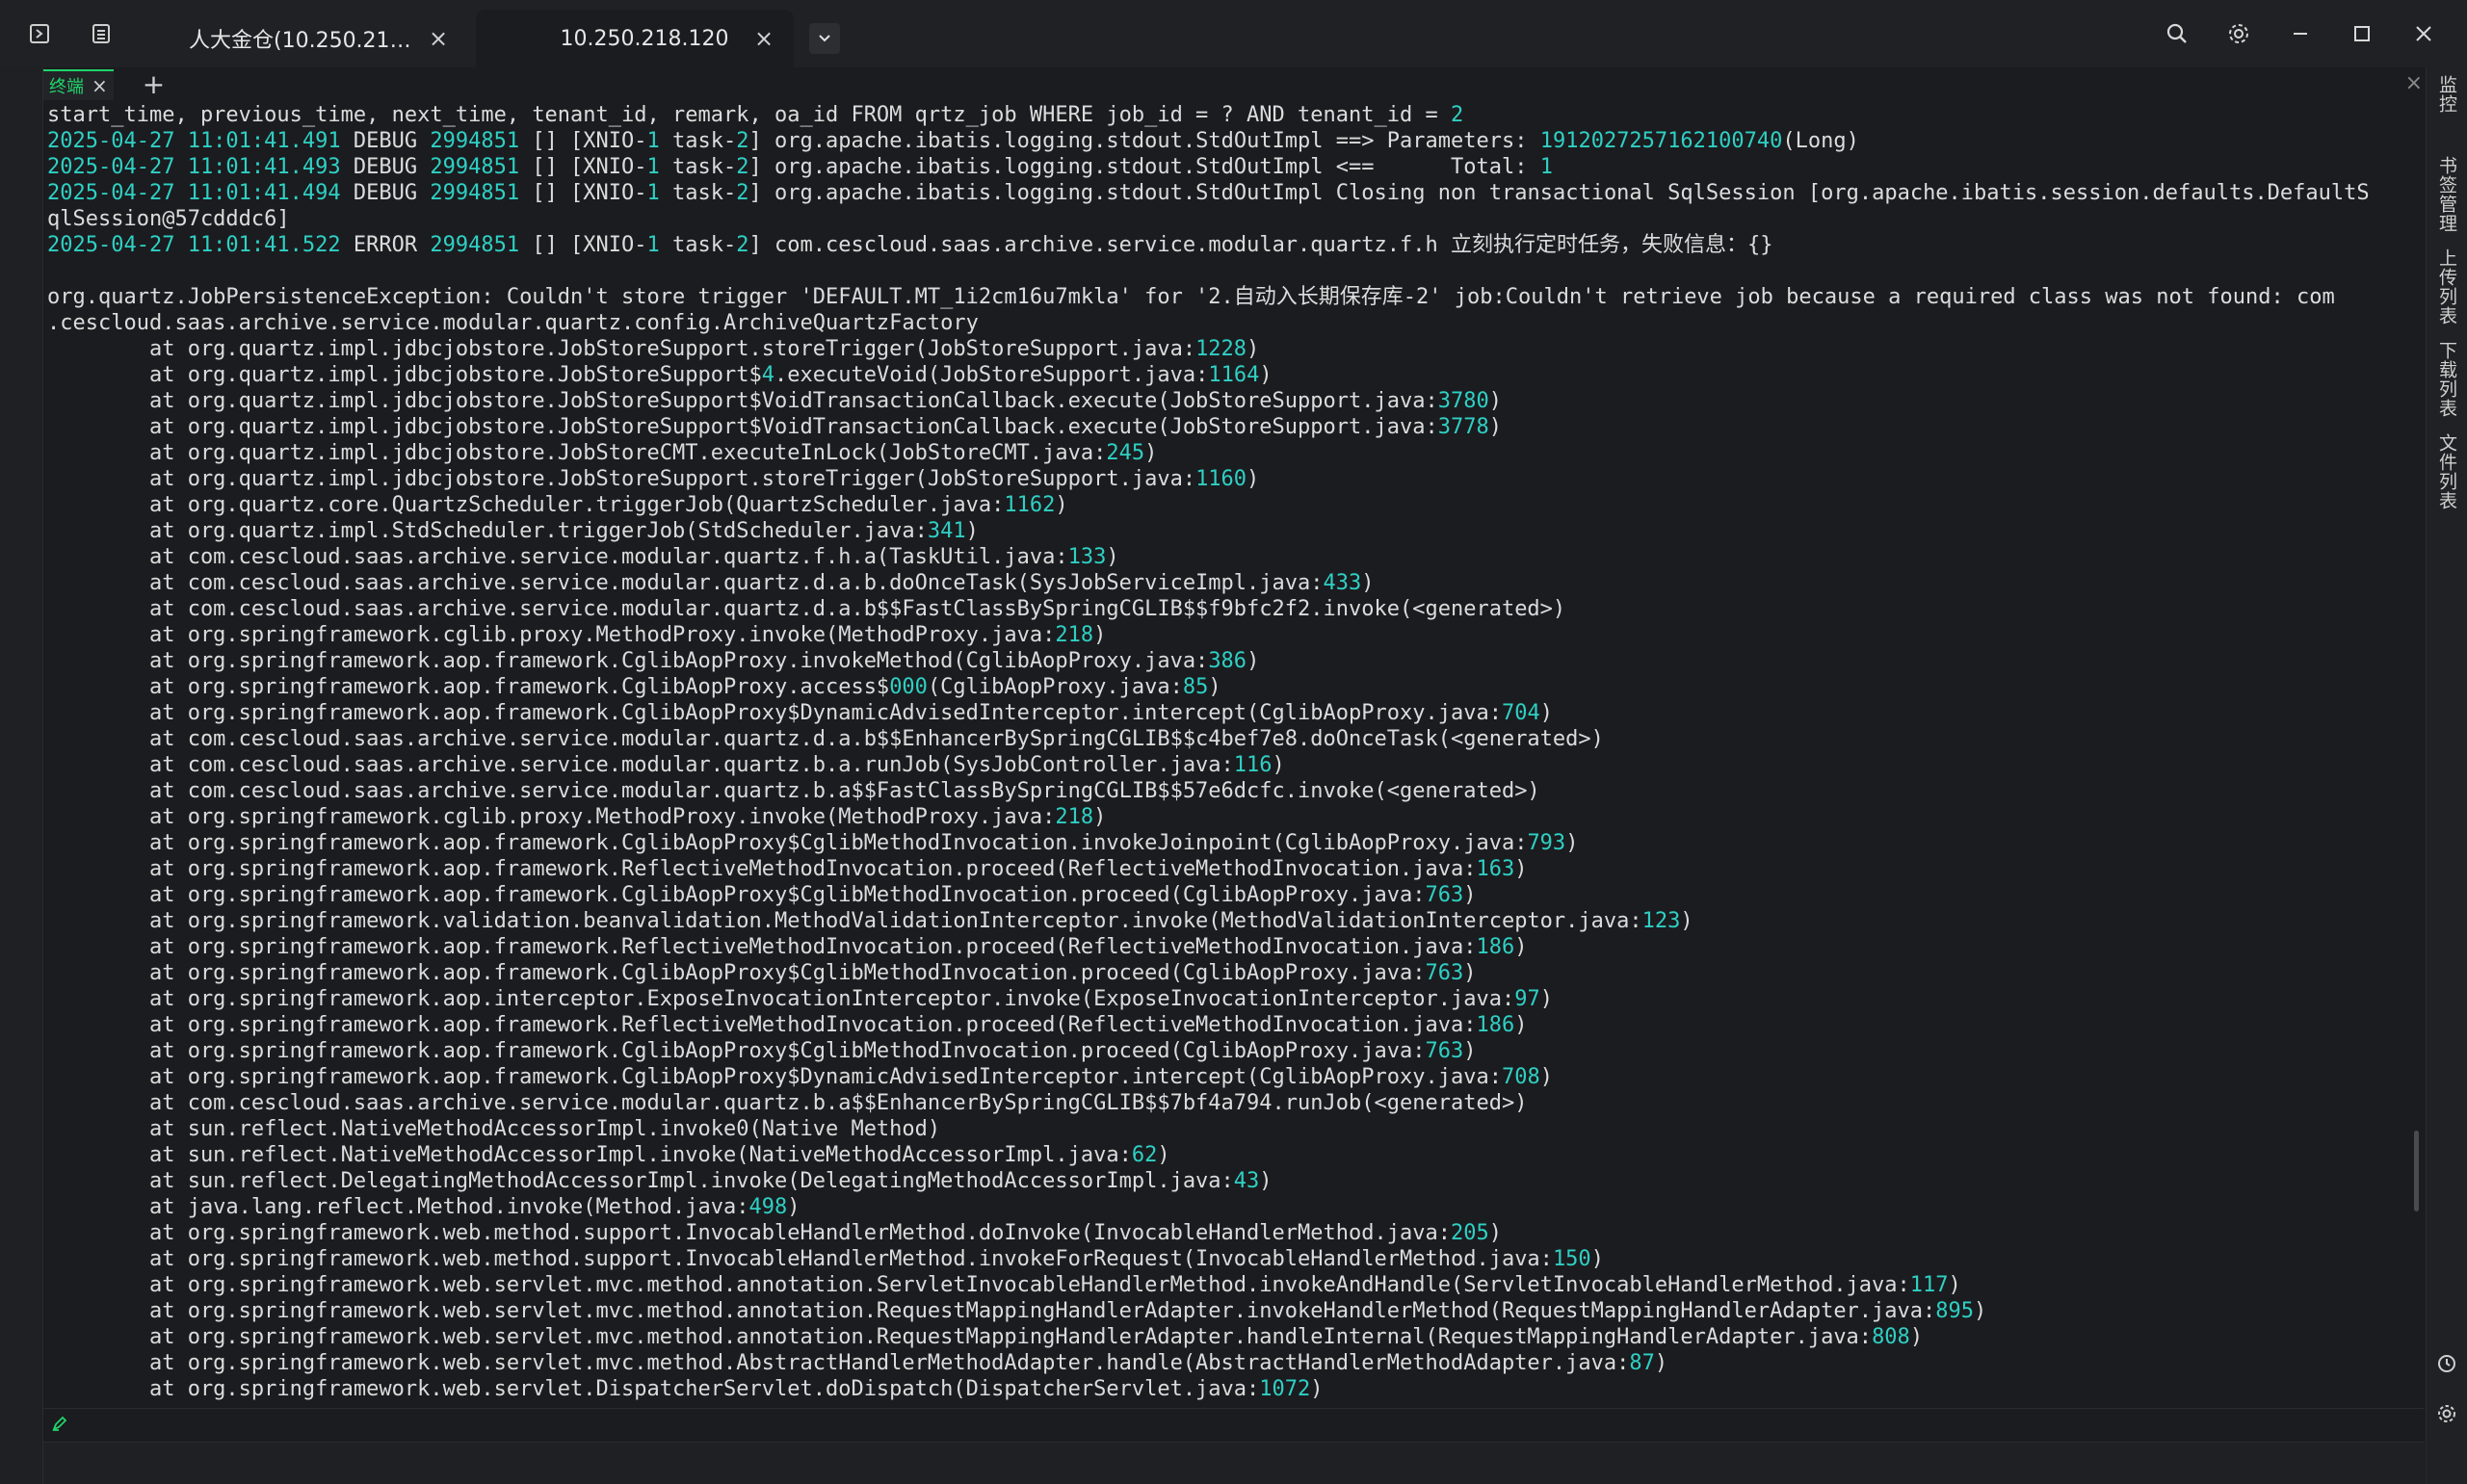 The width and height of the screenshot is (2467, 1484). Describe the element at coordinates (1891, 1337) in the screenshot. I see `terminal-text-segment: 808` at that location.